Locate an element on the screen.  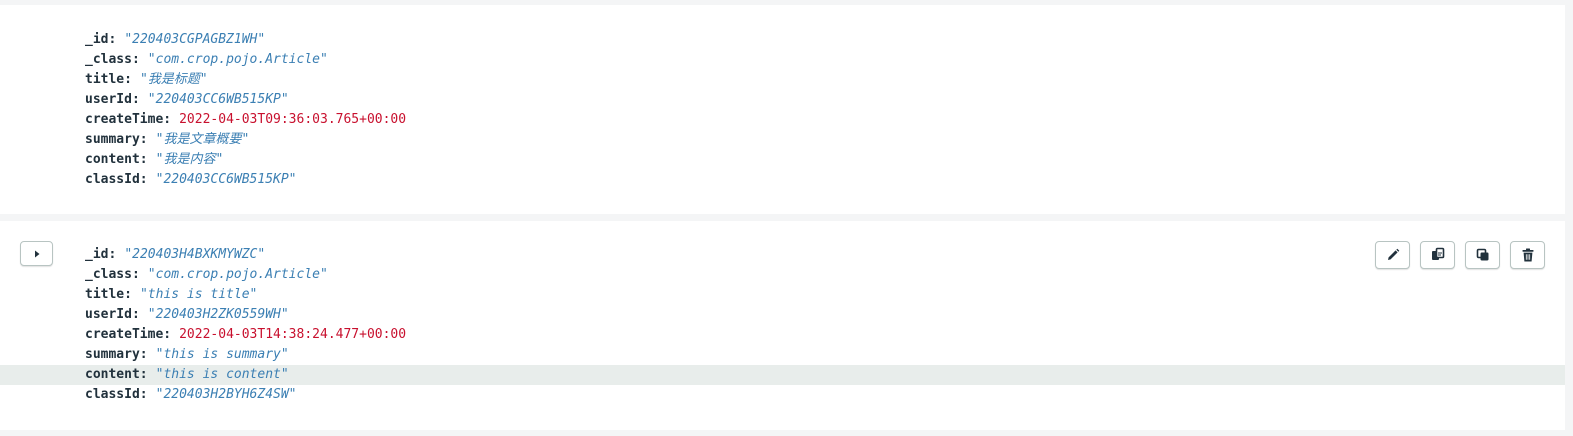
field-value: "220403CGPAGBZ1WH" is located at coordinates (195, 39).